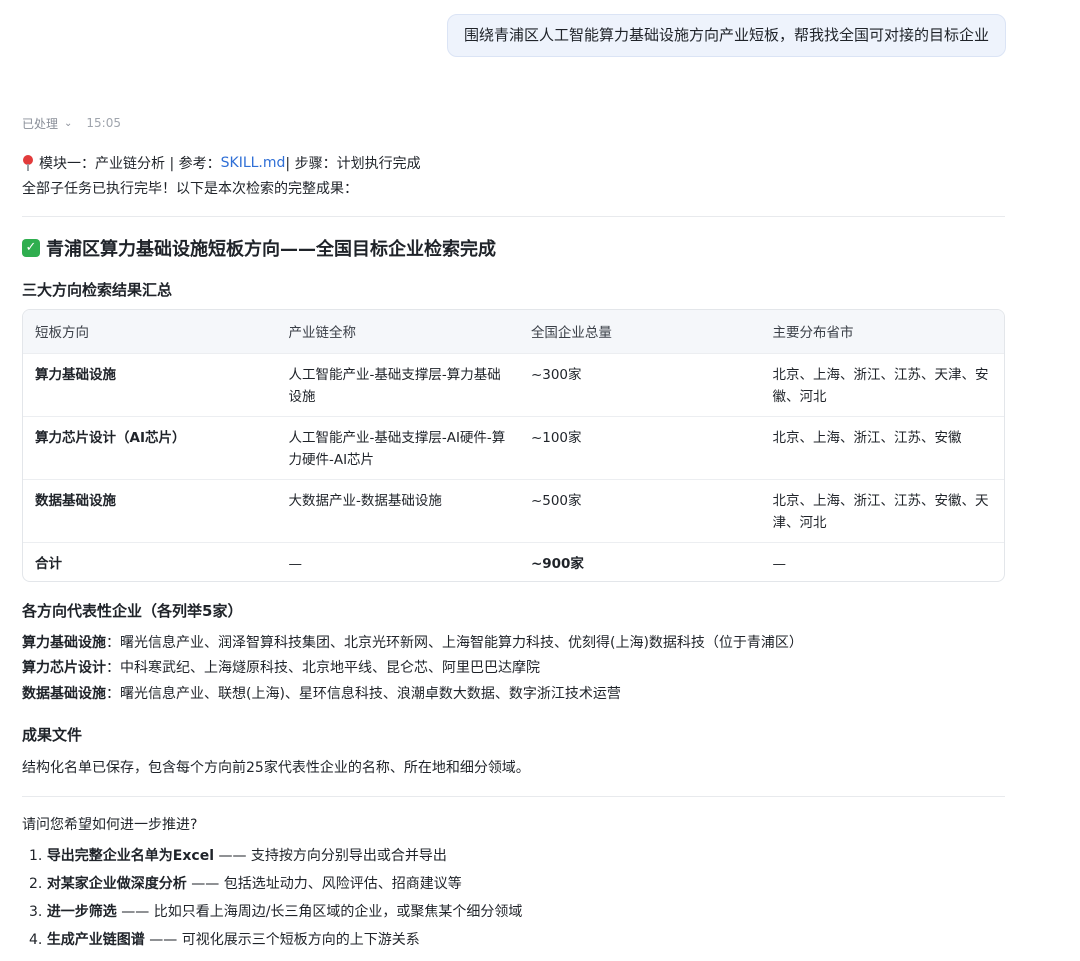  What do you see at coordinates (130, 164) in the screenshot?
I see `meta-prefix: 模块一：产业链分析 | 参考：` at bounding box center [130, 164].